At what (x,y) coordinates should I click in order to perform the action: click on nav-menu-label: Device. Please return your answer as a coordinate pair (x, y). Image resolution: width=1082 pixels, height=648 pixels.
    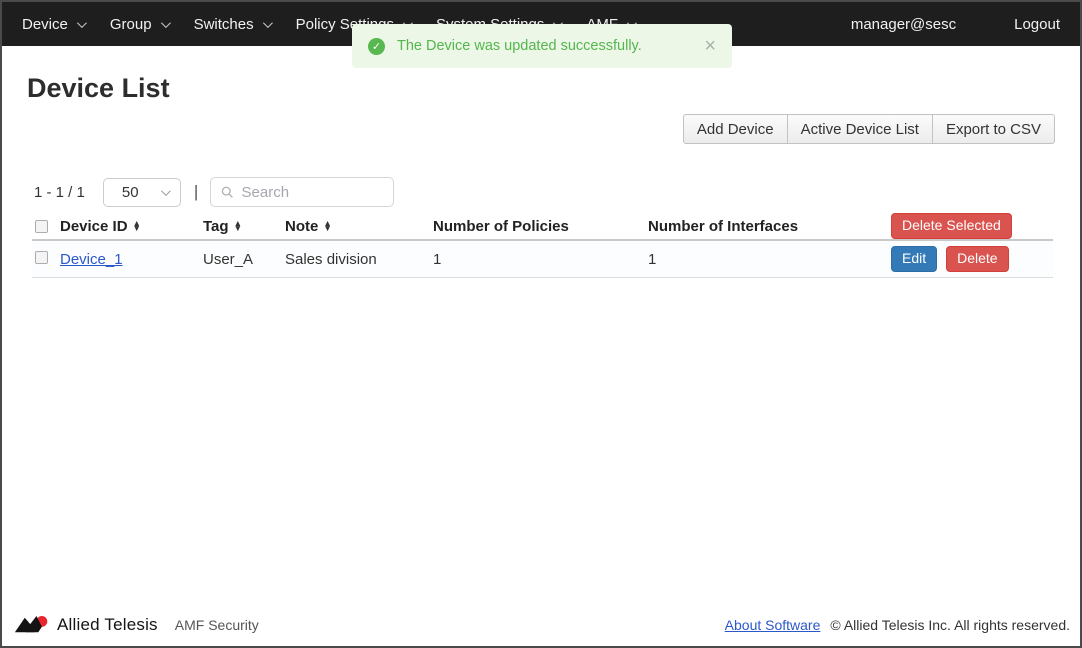
    Looking at the image, I should click on (45, 24).